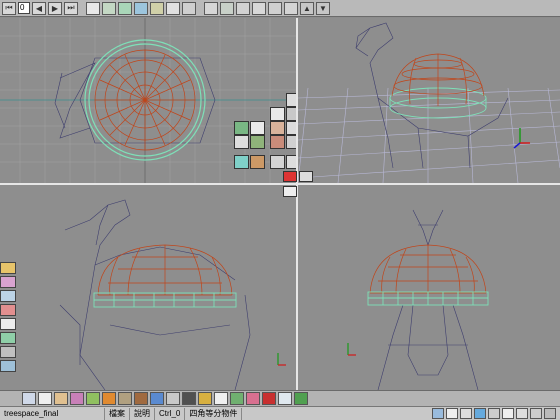  I want to click on shelf-cloud-icon, so click(285, 398).